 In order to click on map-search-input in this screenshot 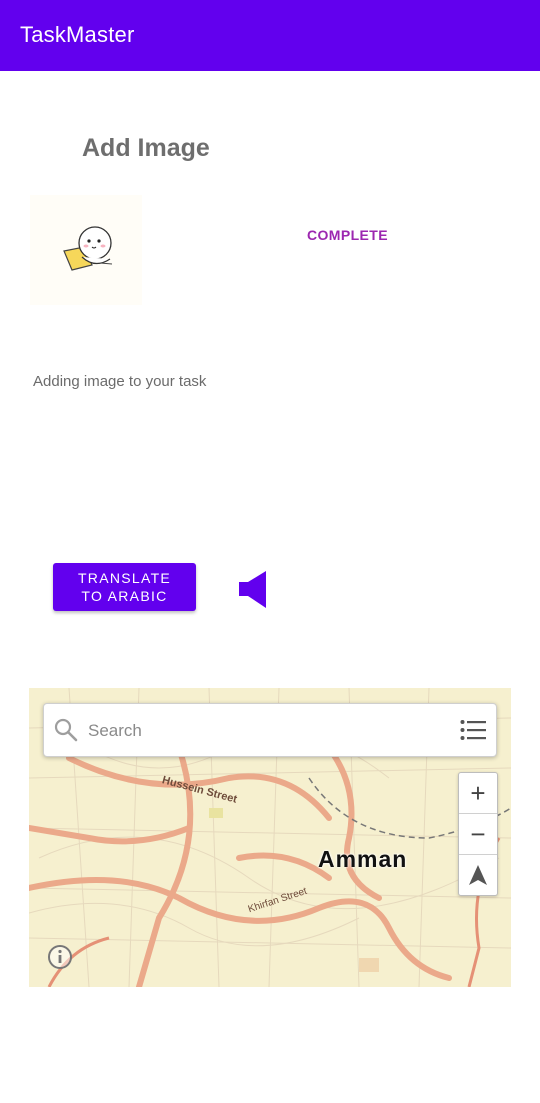, I will do `click(268, 731)`.